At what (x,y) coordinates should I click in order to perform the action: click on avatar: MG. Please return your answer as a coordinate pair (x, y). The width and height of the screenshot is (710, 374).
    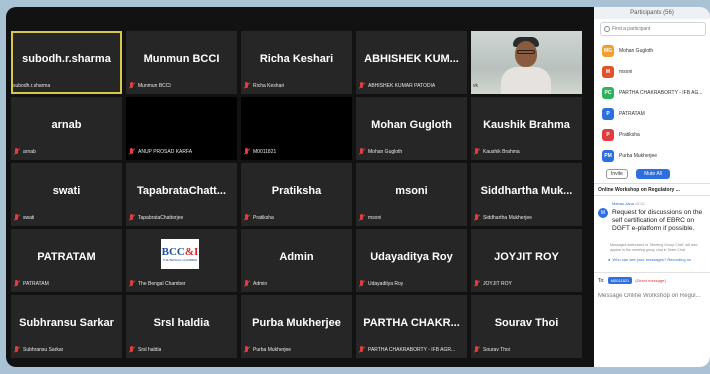
    Looking at the image, I should click on (608, 50).